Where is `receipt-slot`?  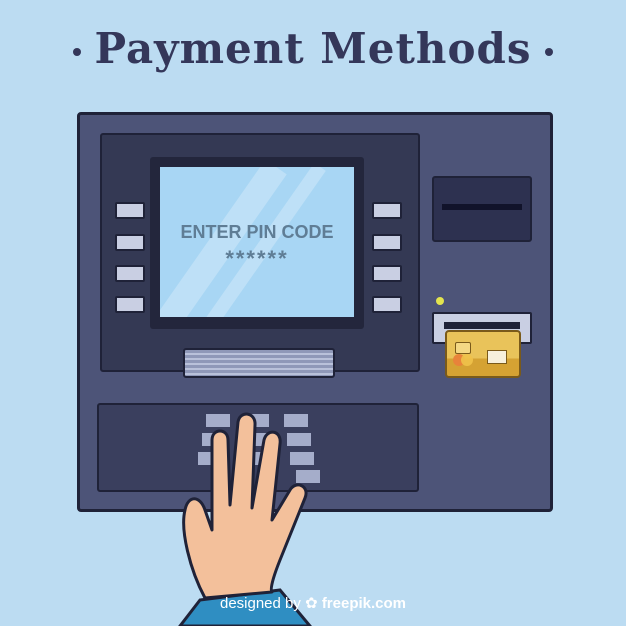
receipt-slot is located at coordinates (259, 363).